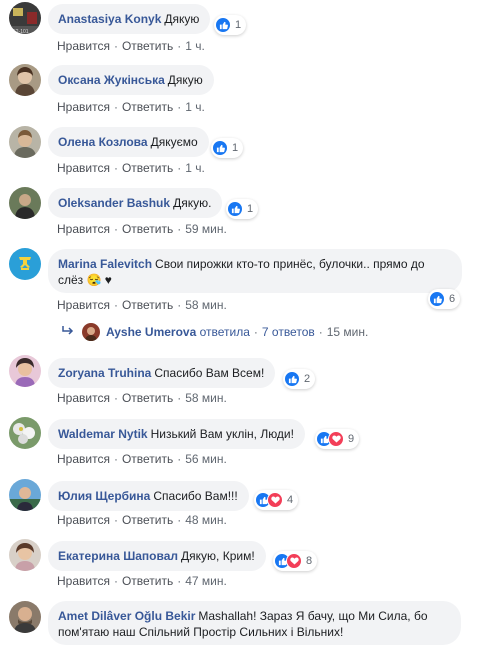 This screenshot has height=651, width=486. Describe the element at coordinates (25, 18) in the screenshot. I see `avatar: 52-101` at that location.